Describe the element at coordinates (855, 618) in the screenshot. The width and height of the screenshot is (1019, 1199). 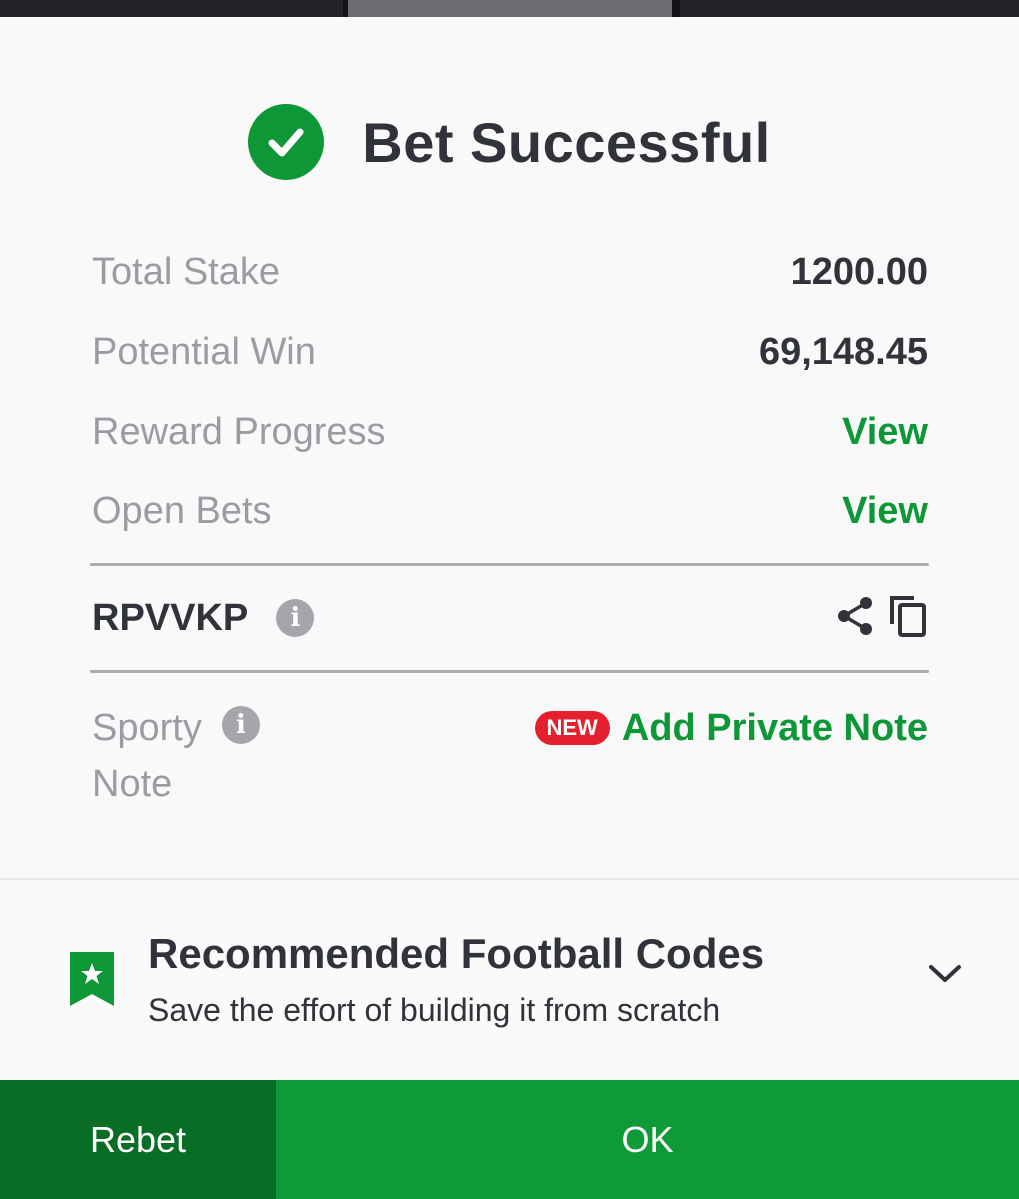
I see `share-icon` at that location.